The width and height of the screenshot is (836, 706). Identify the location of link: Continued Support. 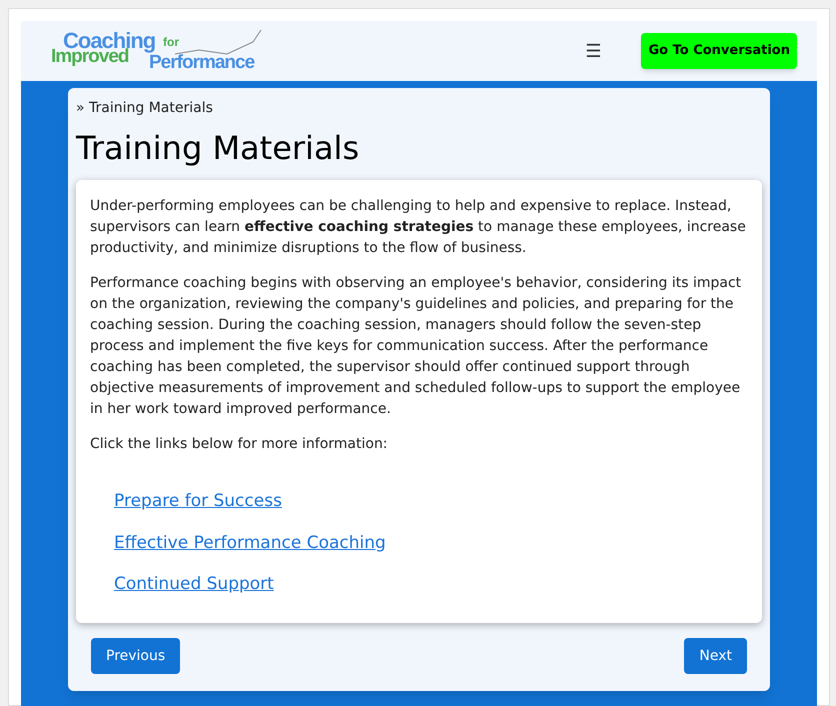
(194, 585).